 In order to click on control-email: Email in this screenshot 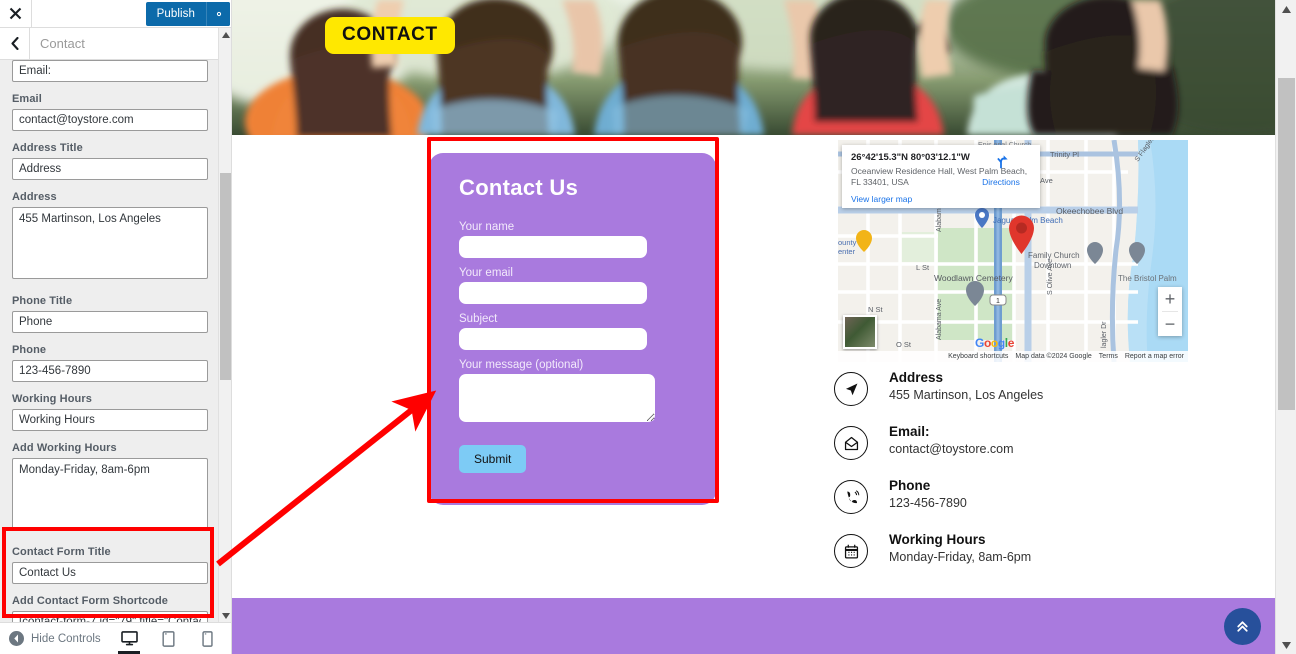, I will do `click(110, 112)`.